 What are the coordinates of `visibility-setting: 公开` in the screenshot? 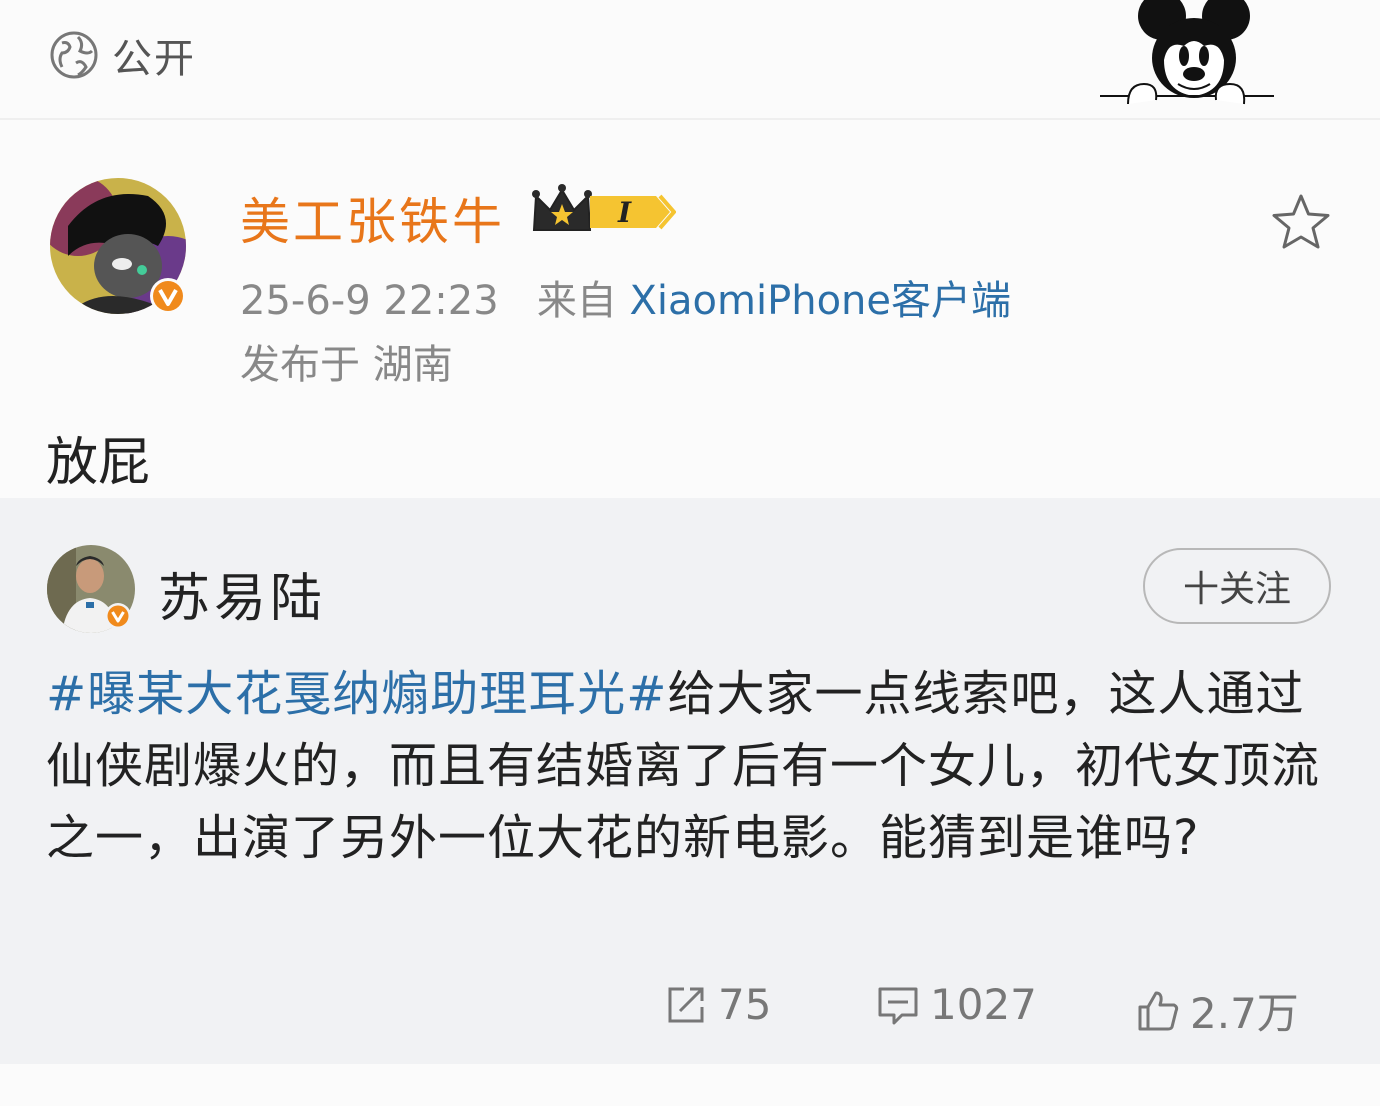 It's located at (122, 55).